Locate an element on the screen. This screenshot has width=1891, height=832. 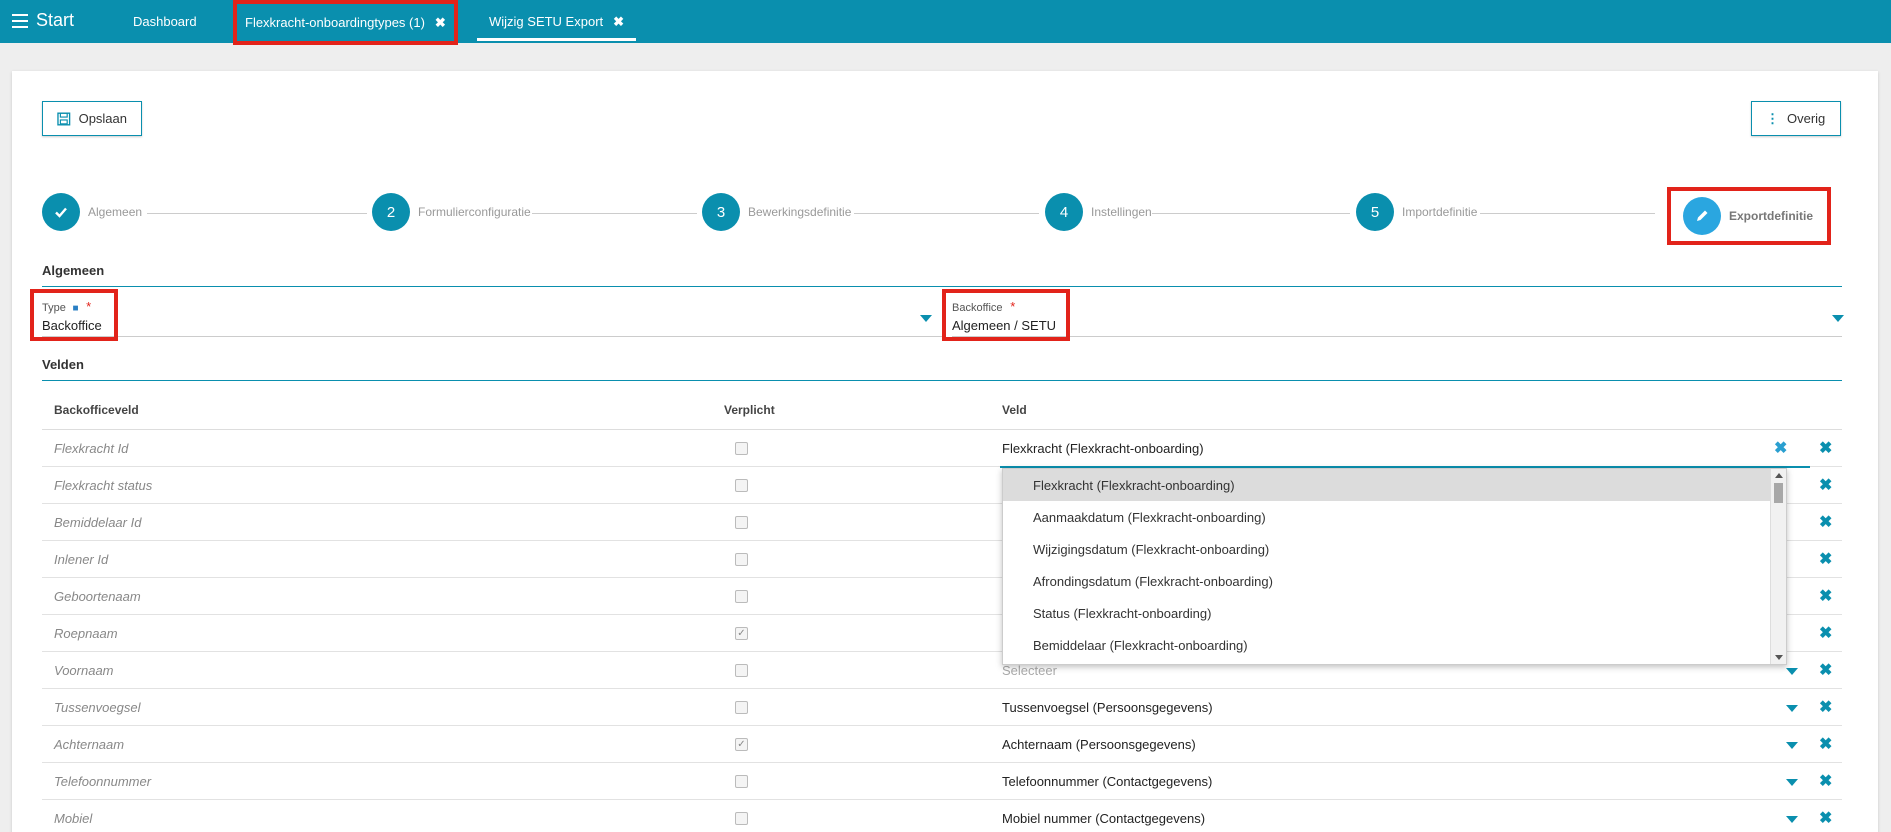
step-bewerkingsdefinitie: 3 Bewerkingsdefinitie is located at coordinates (776, 212).